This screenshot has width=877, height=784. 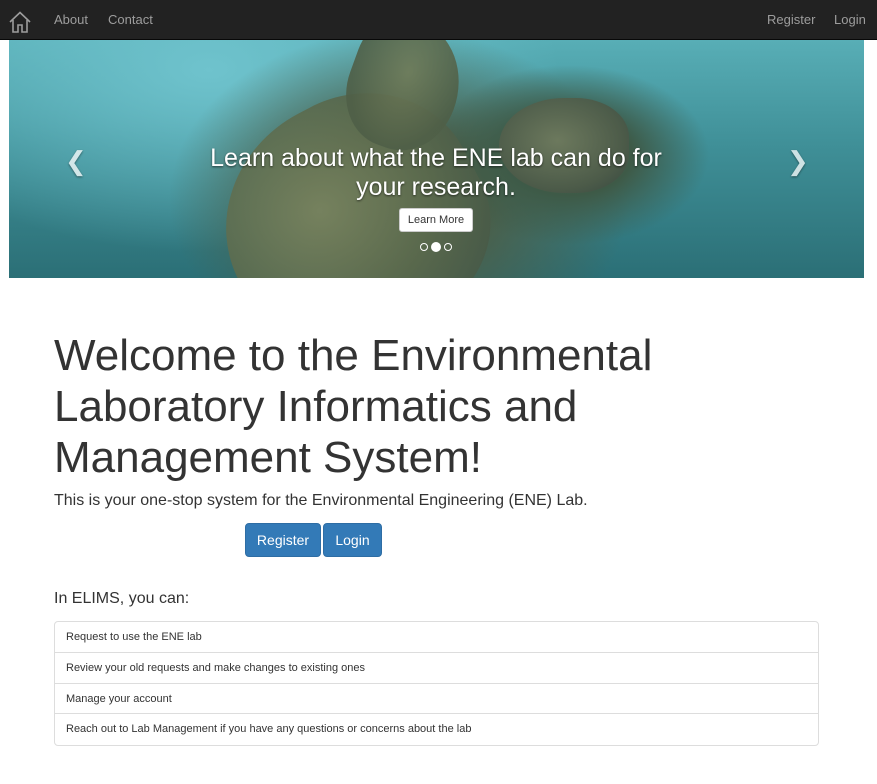 I want to click on carousel-caption-line-2: your research., so click(x=436, y=187).